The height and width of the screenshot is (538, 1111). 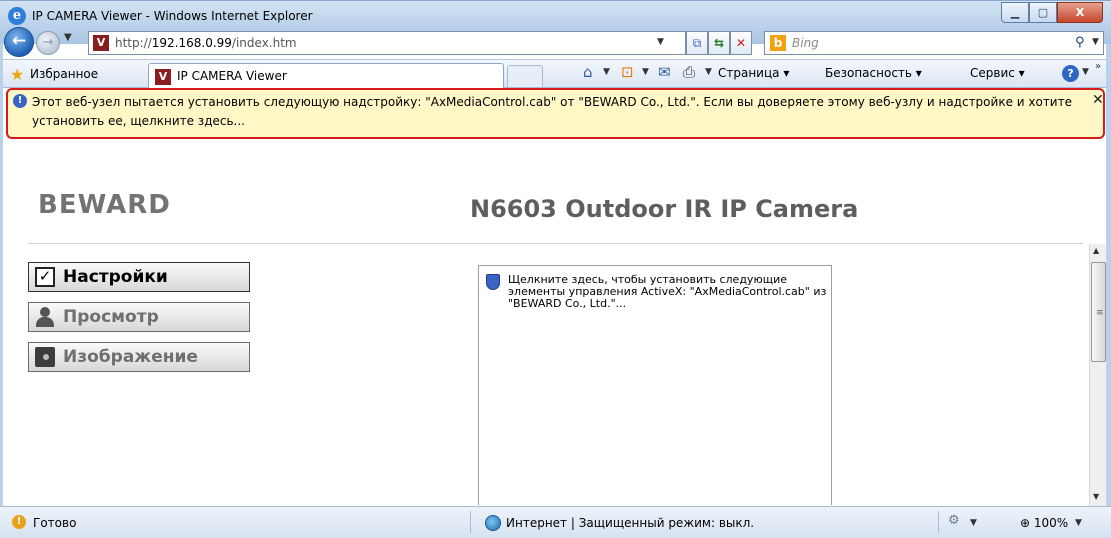 I want to click on window-left-border, so click(x=1, y=291).